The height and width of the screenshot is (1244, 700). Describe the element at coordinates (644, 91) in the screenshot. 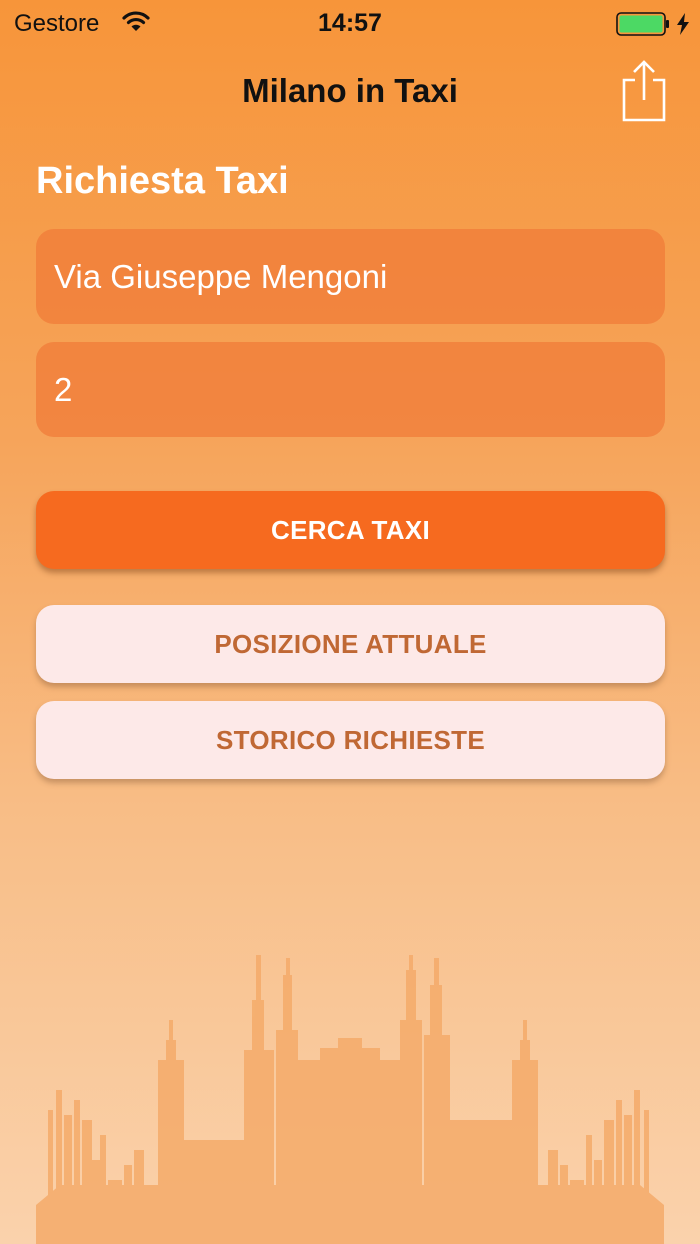

I see `share-button` at that location.